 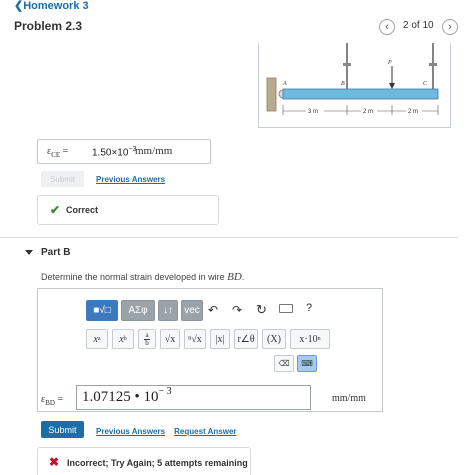 What do you see at coordinates (62, 429) in the screenshot?
I see `part-b-submit-button: Submit` at bounding box center [62, 429].